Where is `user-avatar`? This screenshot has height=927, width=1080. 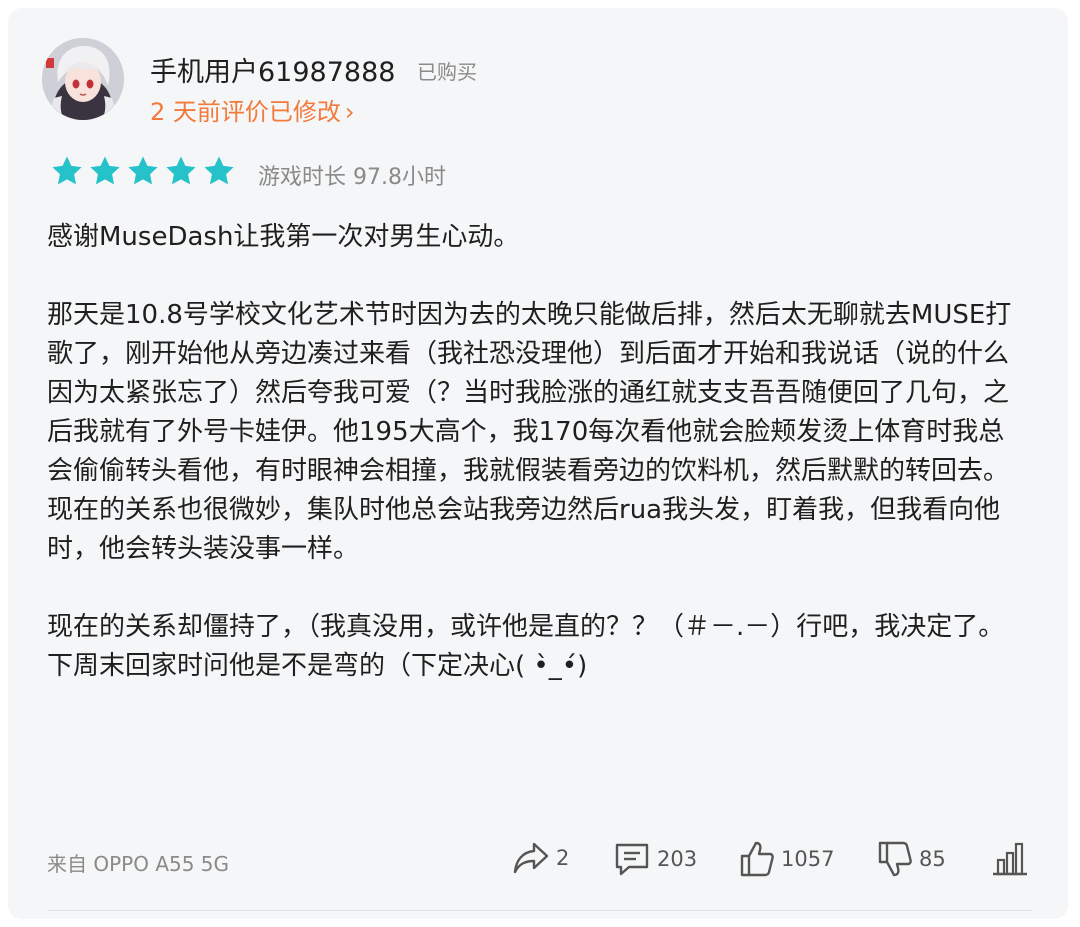
user-avatar is located at coordinates (83, 79).